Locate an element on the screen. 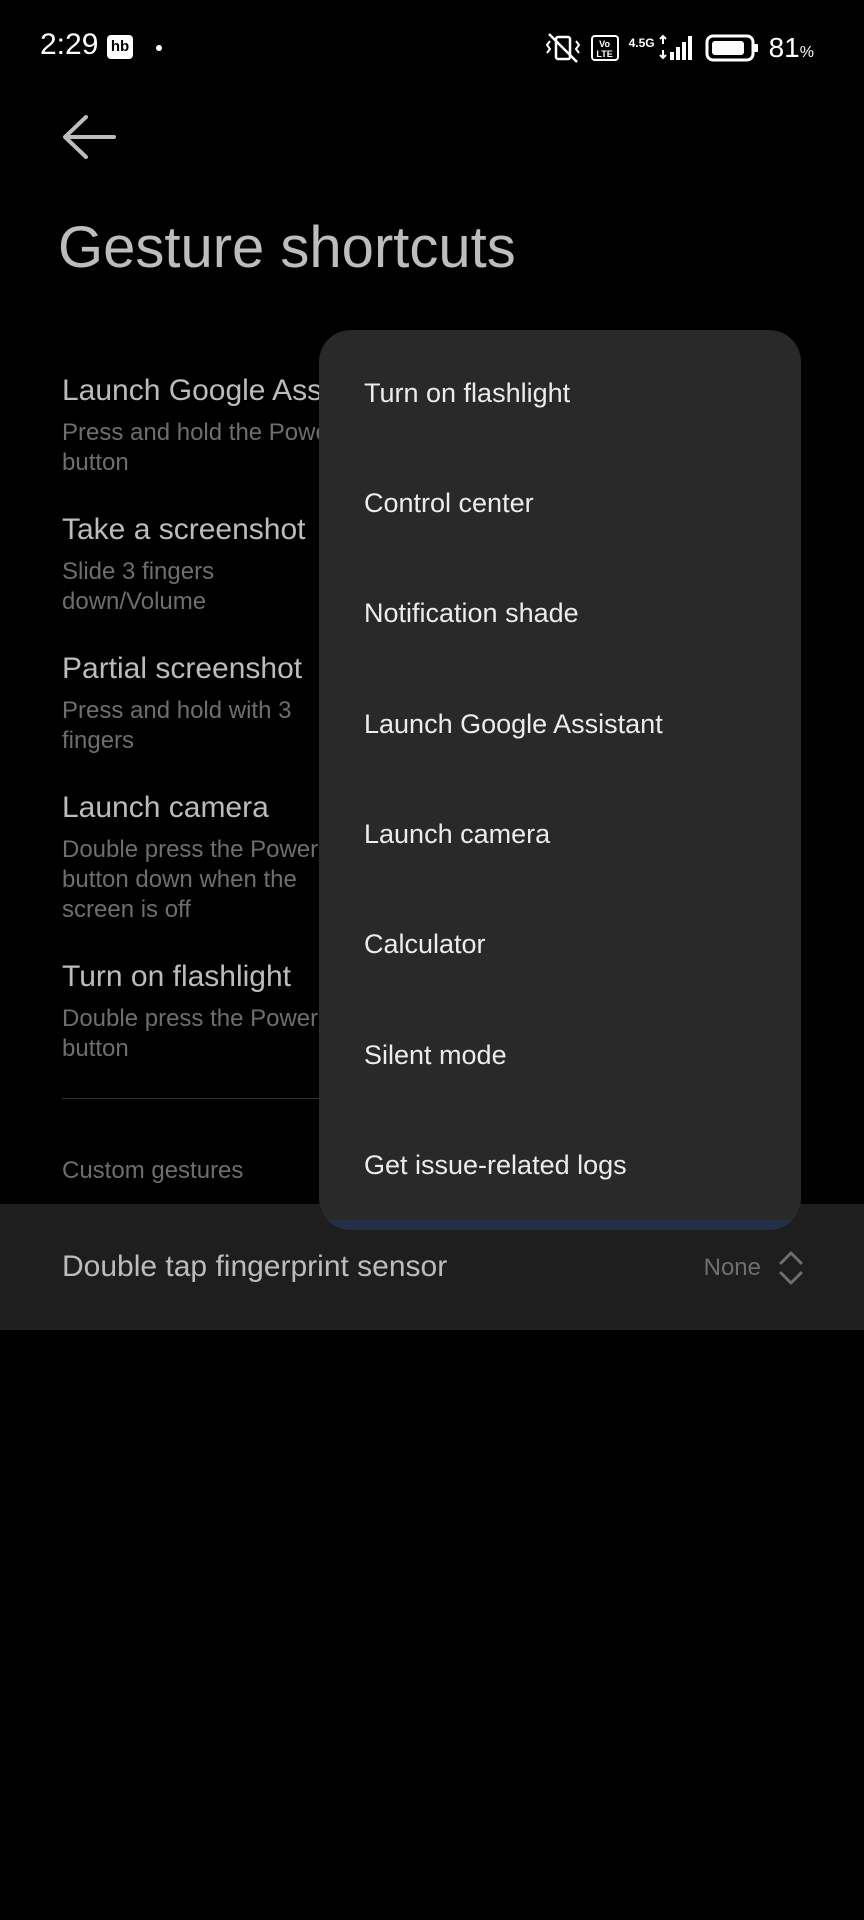 This screenshot has width=864, height=1920. page-title: Gesture shortcuts is located at coordinates (287, 247).